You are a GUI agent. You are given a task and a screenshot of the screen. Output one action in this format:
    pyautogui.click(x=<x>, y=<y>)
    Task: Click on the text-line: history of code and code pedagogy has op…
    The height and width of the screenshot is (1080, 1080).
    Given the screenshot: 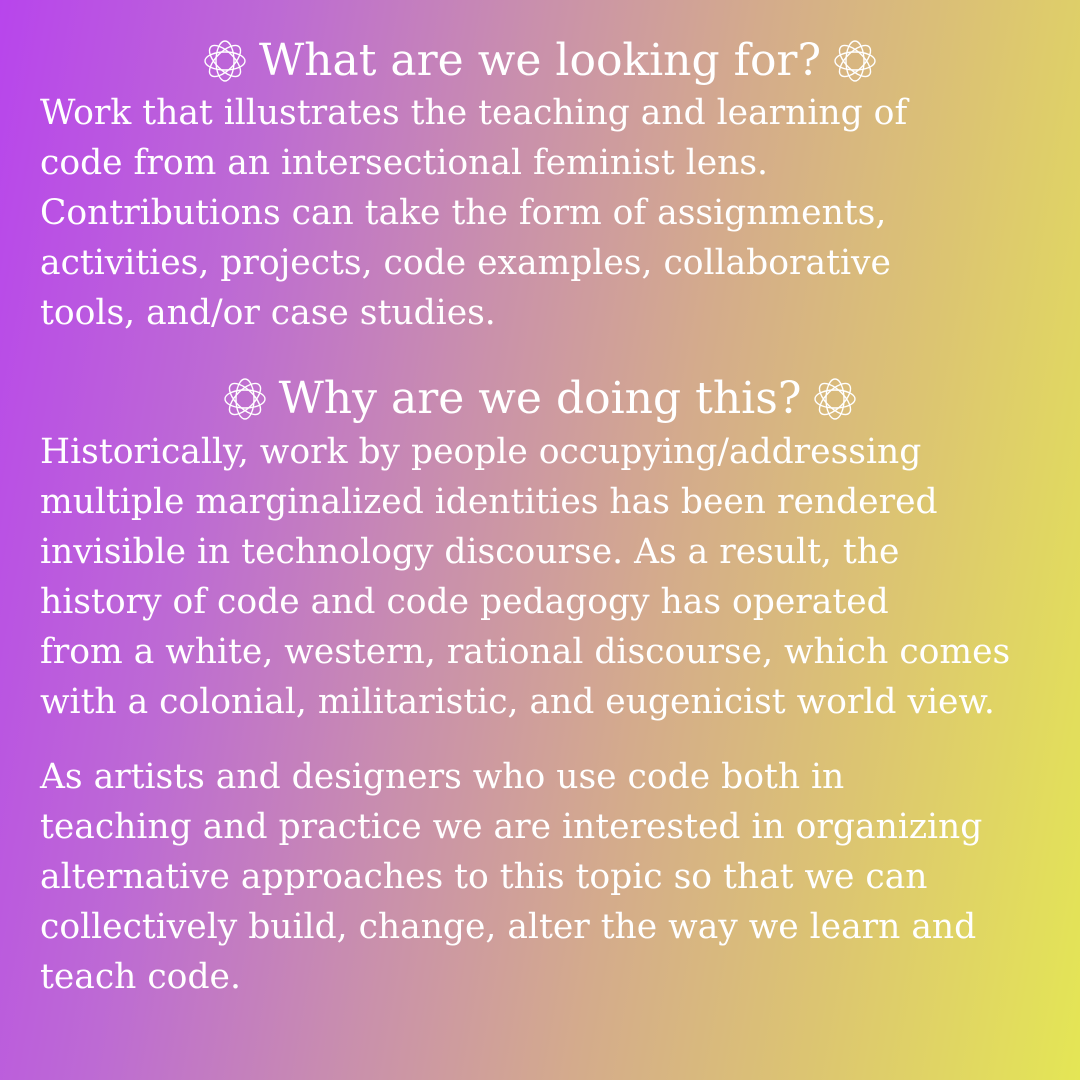 What is the action you would take?
    pyautogui.click(x=464, y=602)
    